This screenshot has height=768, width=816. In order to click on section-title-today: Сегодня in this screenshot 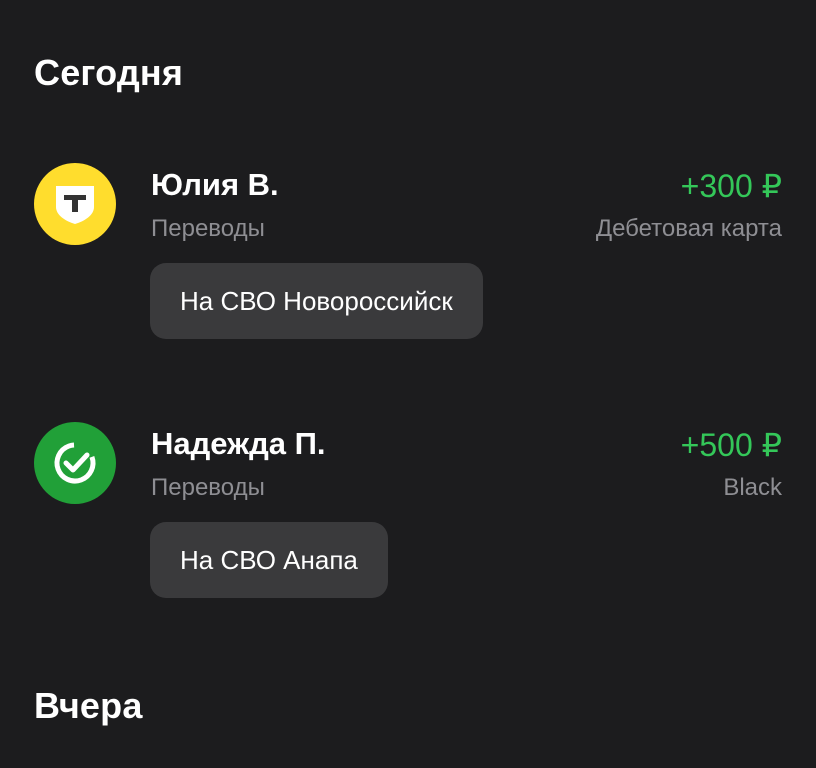, I will do `click(109, 72)`.